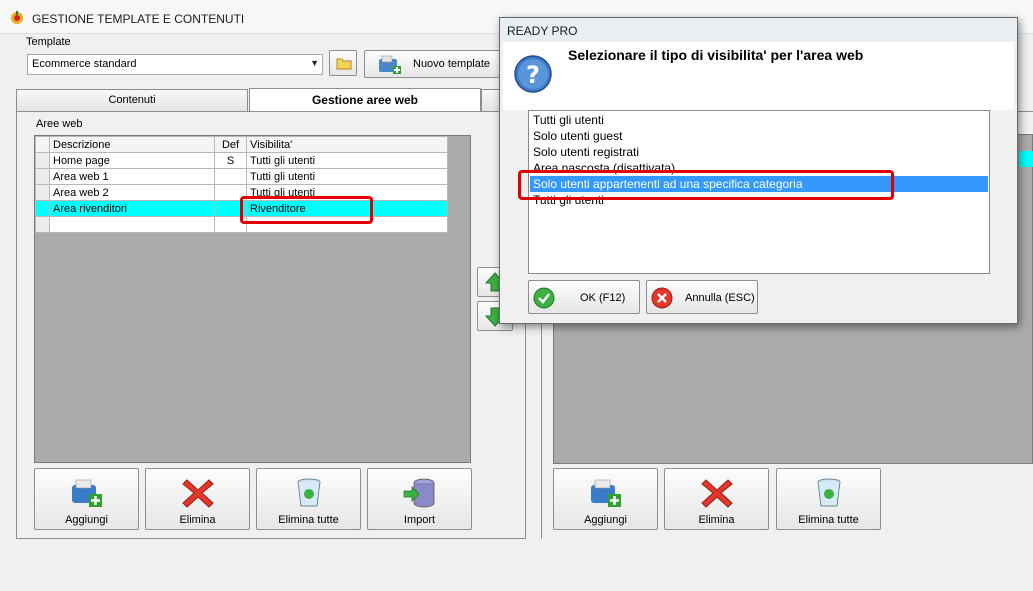 Image resolution: width=1033 pixels, height=591 pixels. I want to click on table-row: Home page S Tutti gli utenti, so click(241, 160).